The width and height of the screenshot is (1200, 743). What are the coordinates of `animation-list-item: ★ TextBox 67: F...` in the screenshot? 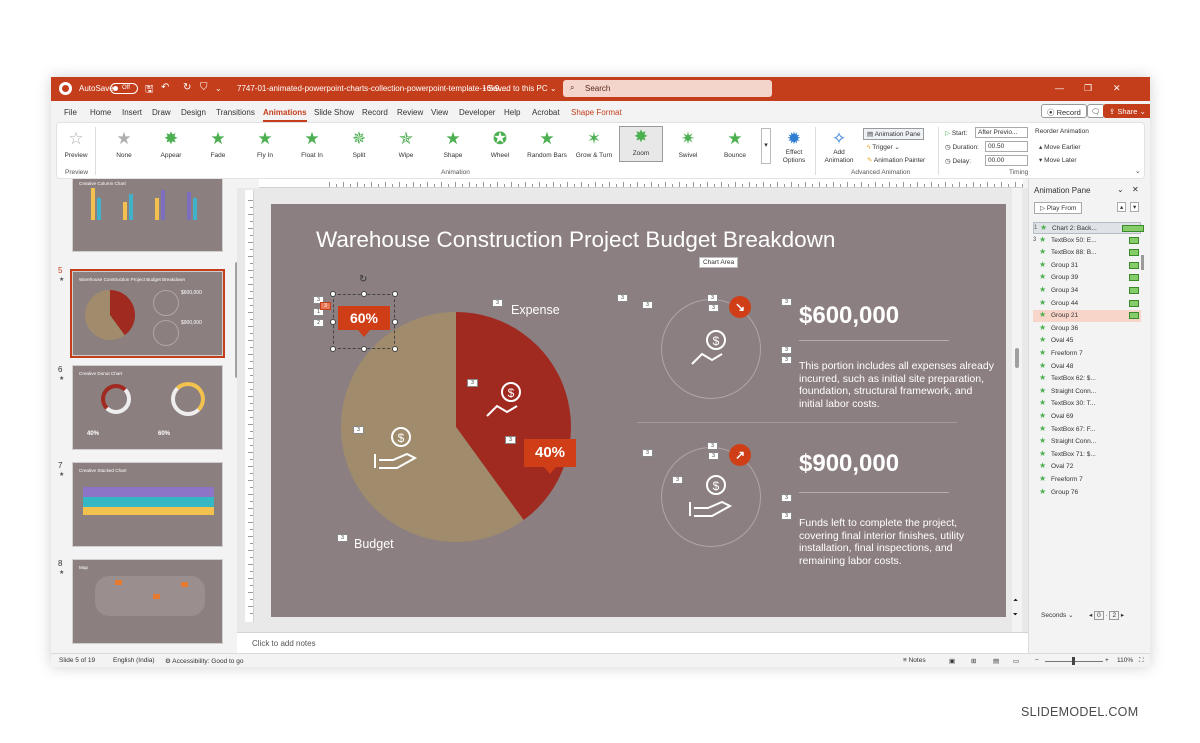 It's located at (1087, 430).